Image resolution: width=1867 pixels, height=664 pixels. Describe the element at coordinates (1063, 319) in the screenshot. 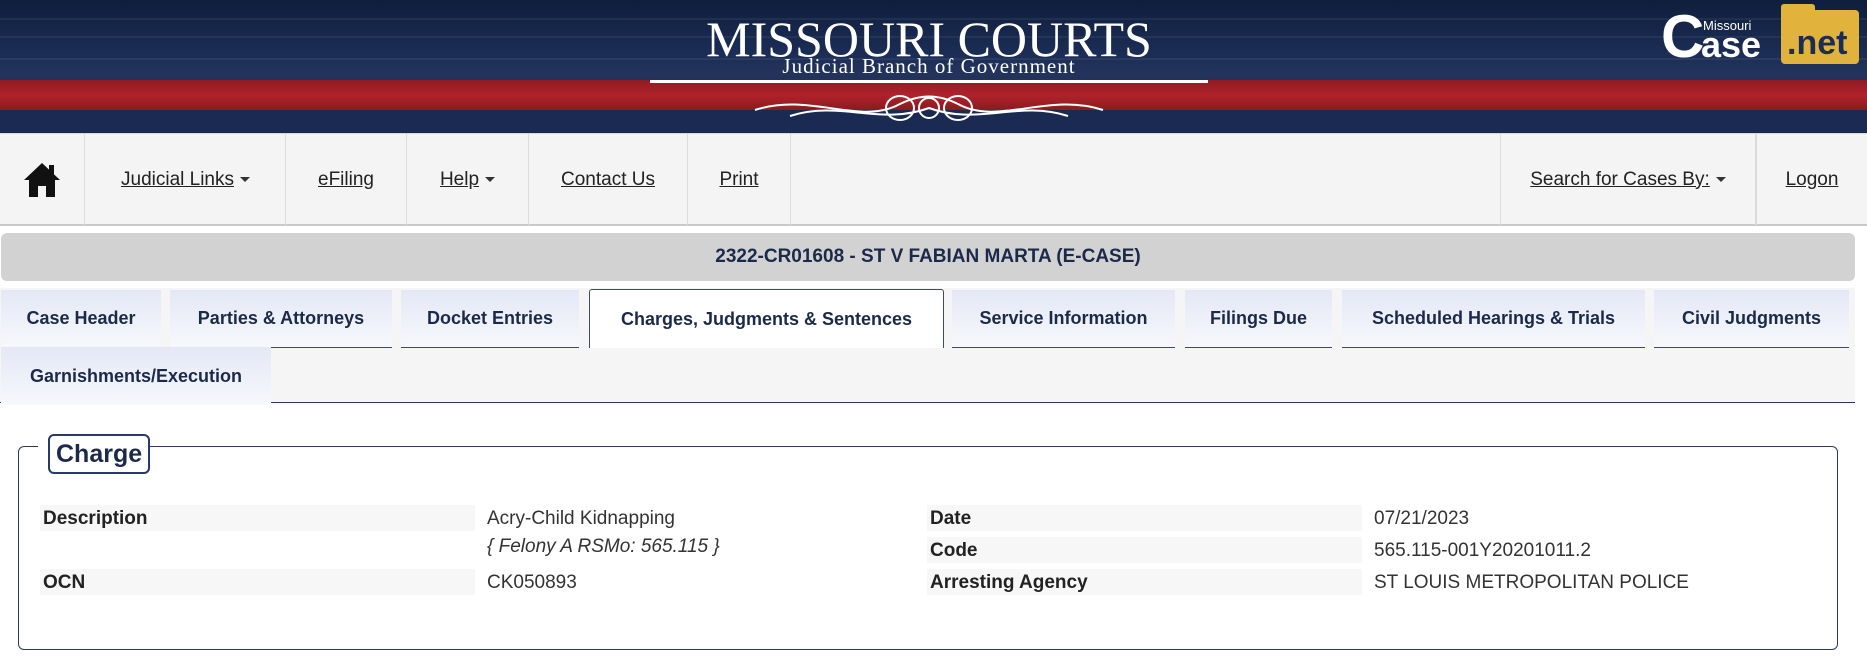

I see `tab-service-information: Service Information` at that location.